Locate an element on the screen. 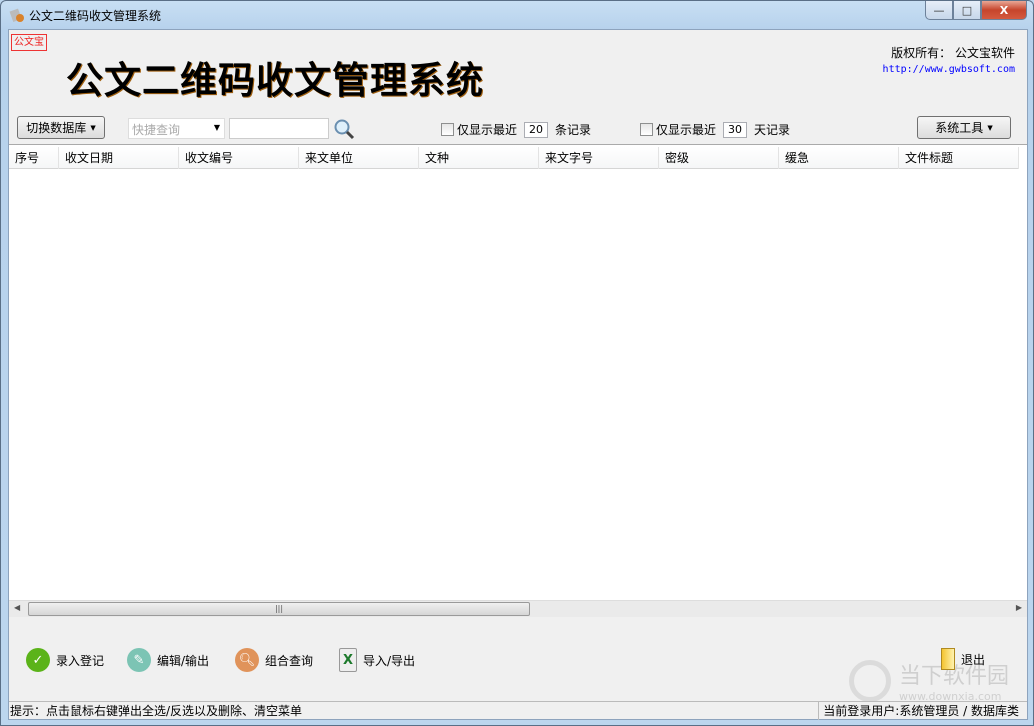 The width and height of the screenshot is (1034, 726). edit-output-button: ✎ 编辑/输出 is located at coordinates (168, 660).